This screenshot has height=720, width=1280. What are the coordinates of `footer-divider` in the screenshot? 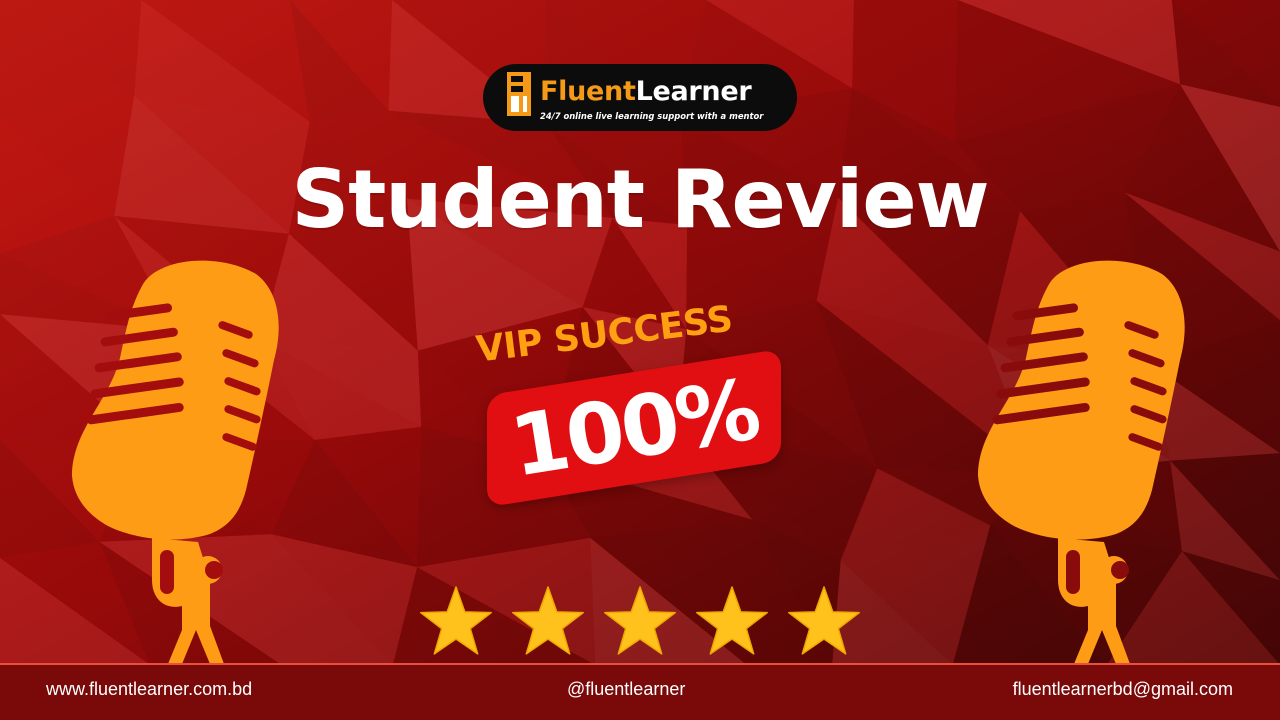 It's located at (640, 664).